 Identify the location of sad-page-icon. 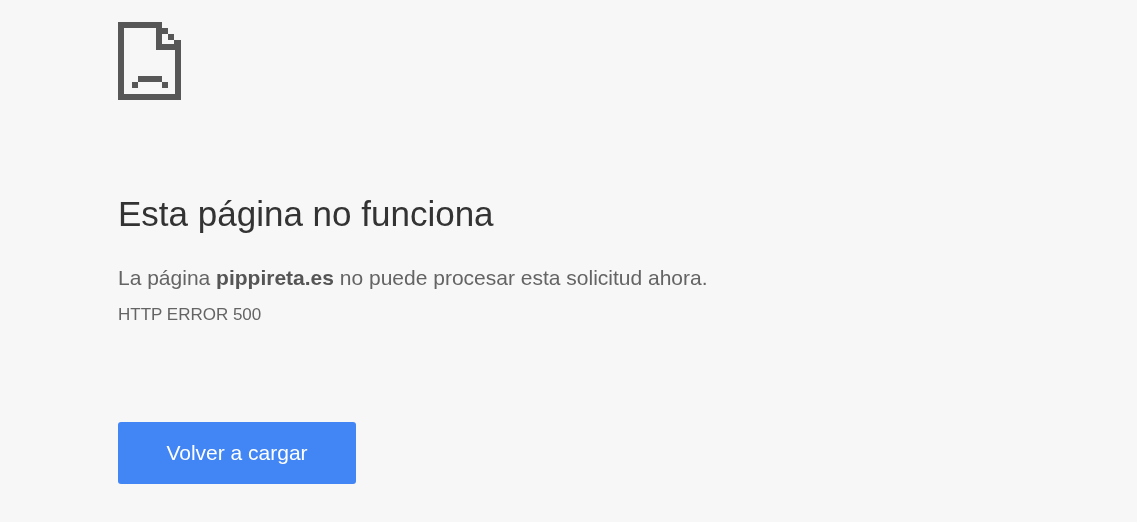
(149, 61).